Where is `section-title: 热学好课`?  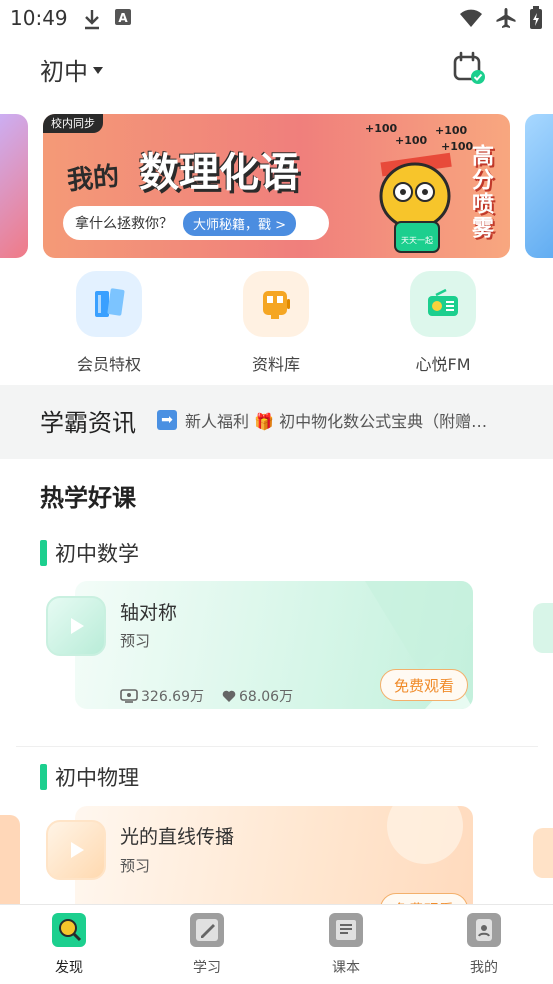 section-title: 热学好课 is located at coordinates (88, 498).